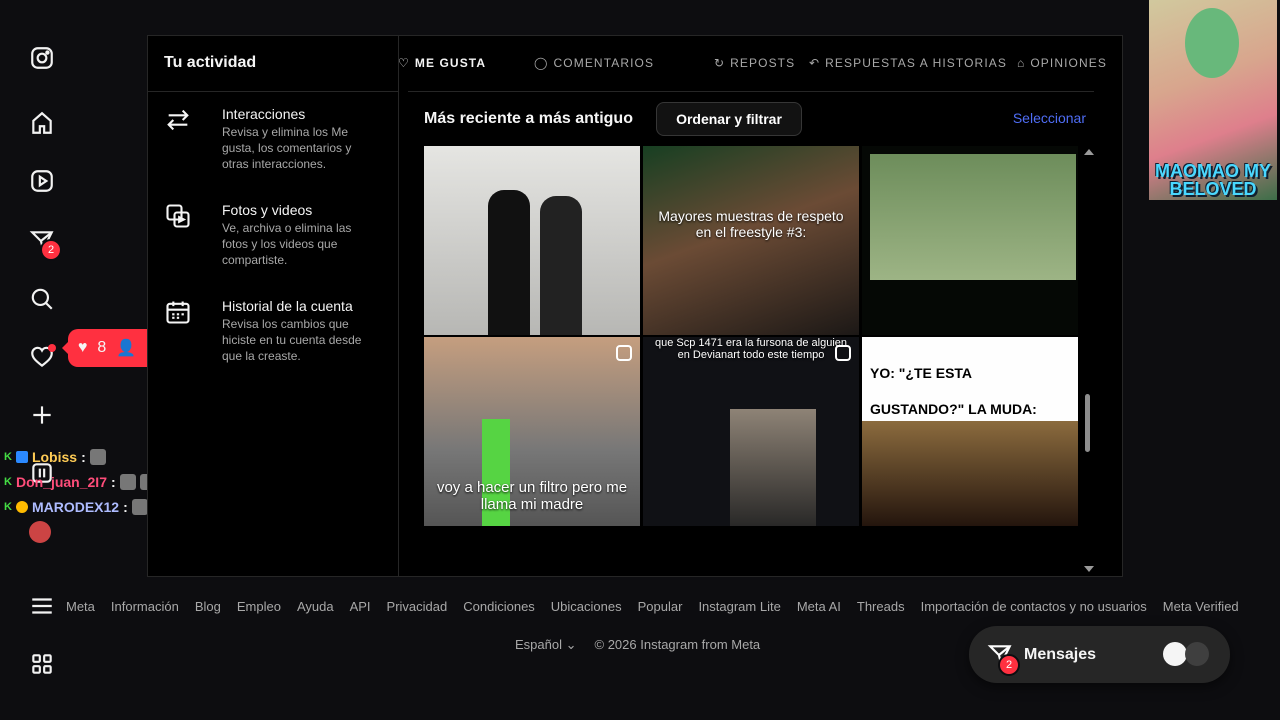  What do you see at coordinates (604, 63) in the screenshot?
I see `tab-label: COMENTARIOS` at bounding box center [604, 63].